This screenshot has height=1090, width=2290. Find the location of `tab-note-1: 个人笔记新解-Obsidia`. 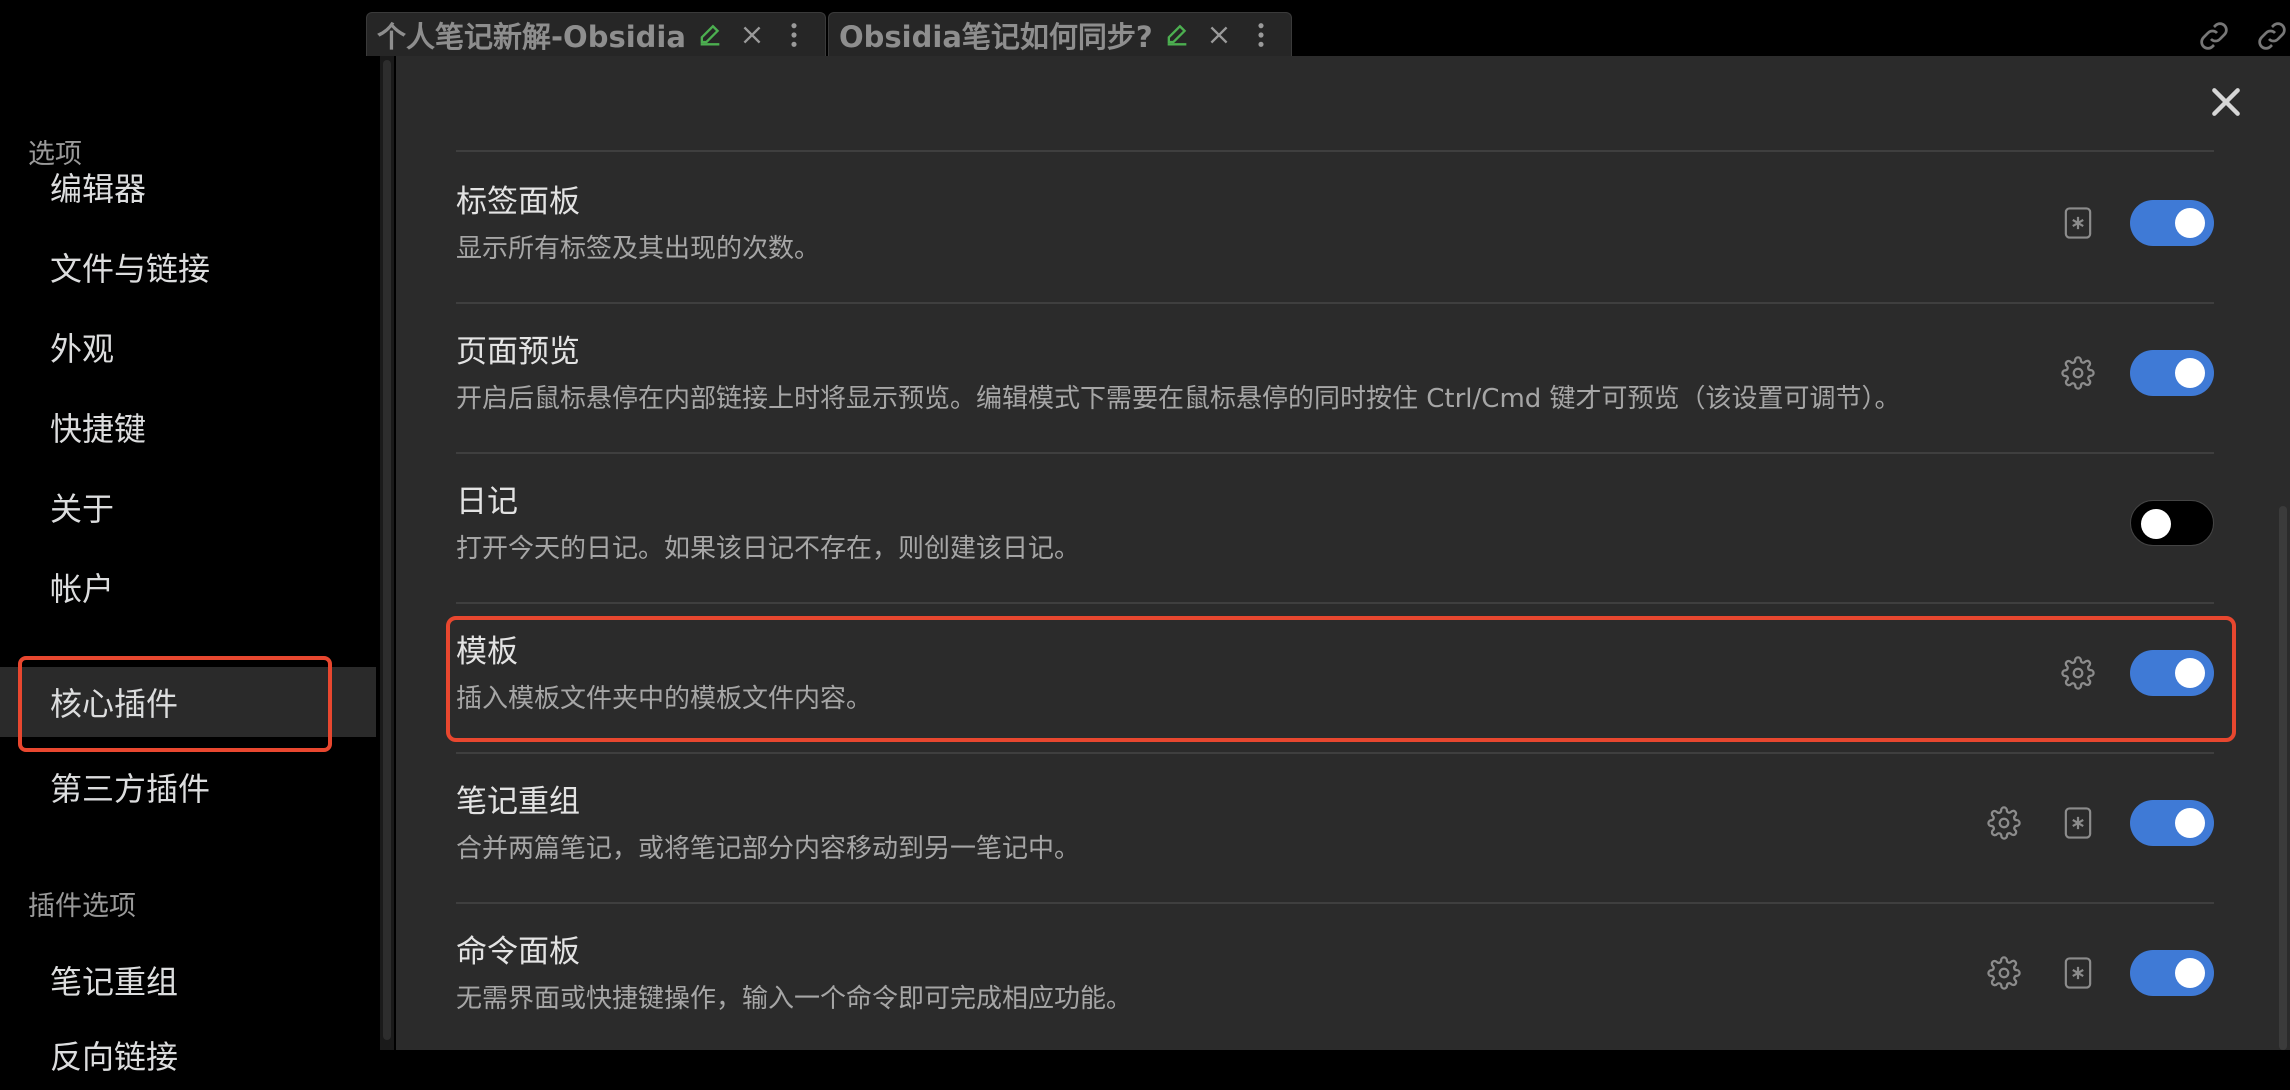

tab-note-1: 个人笔记新解-Obsidia is located at coordinates (596, 34).